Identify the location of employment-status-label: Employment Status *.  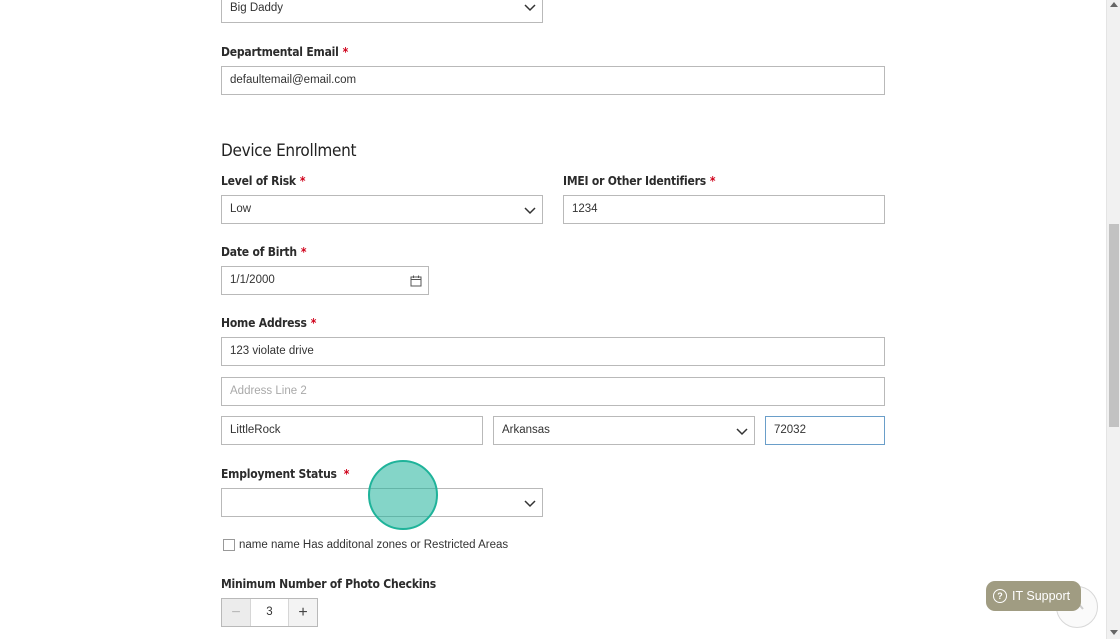
(285, 474).